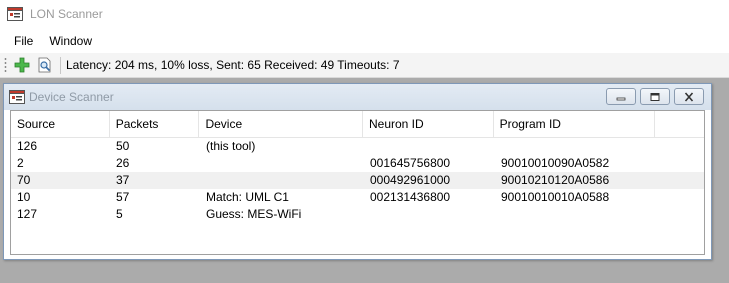 This screenshot has width=729, height=283. I want to click on cell-packets: 5, so click(119, 214).